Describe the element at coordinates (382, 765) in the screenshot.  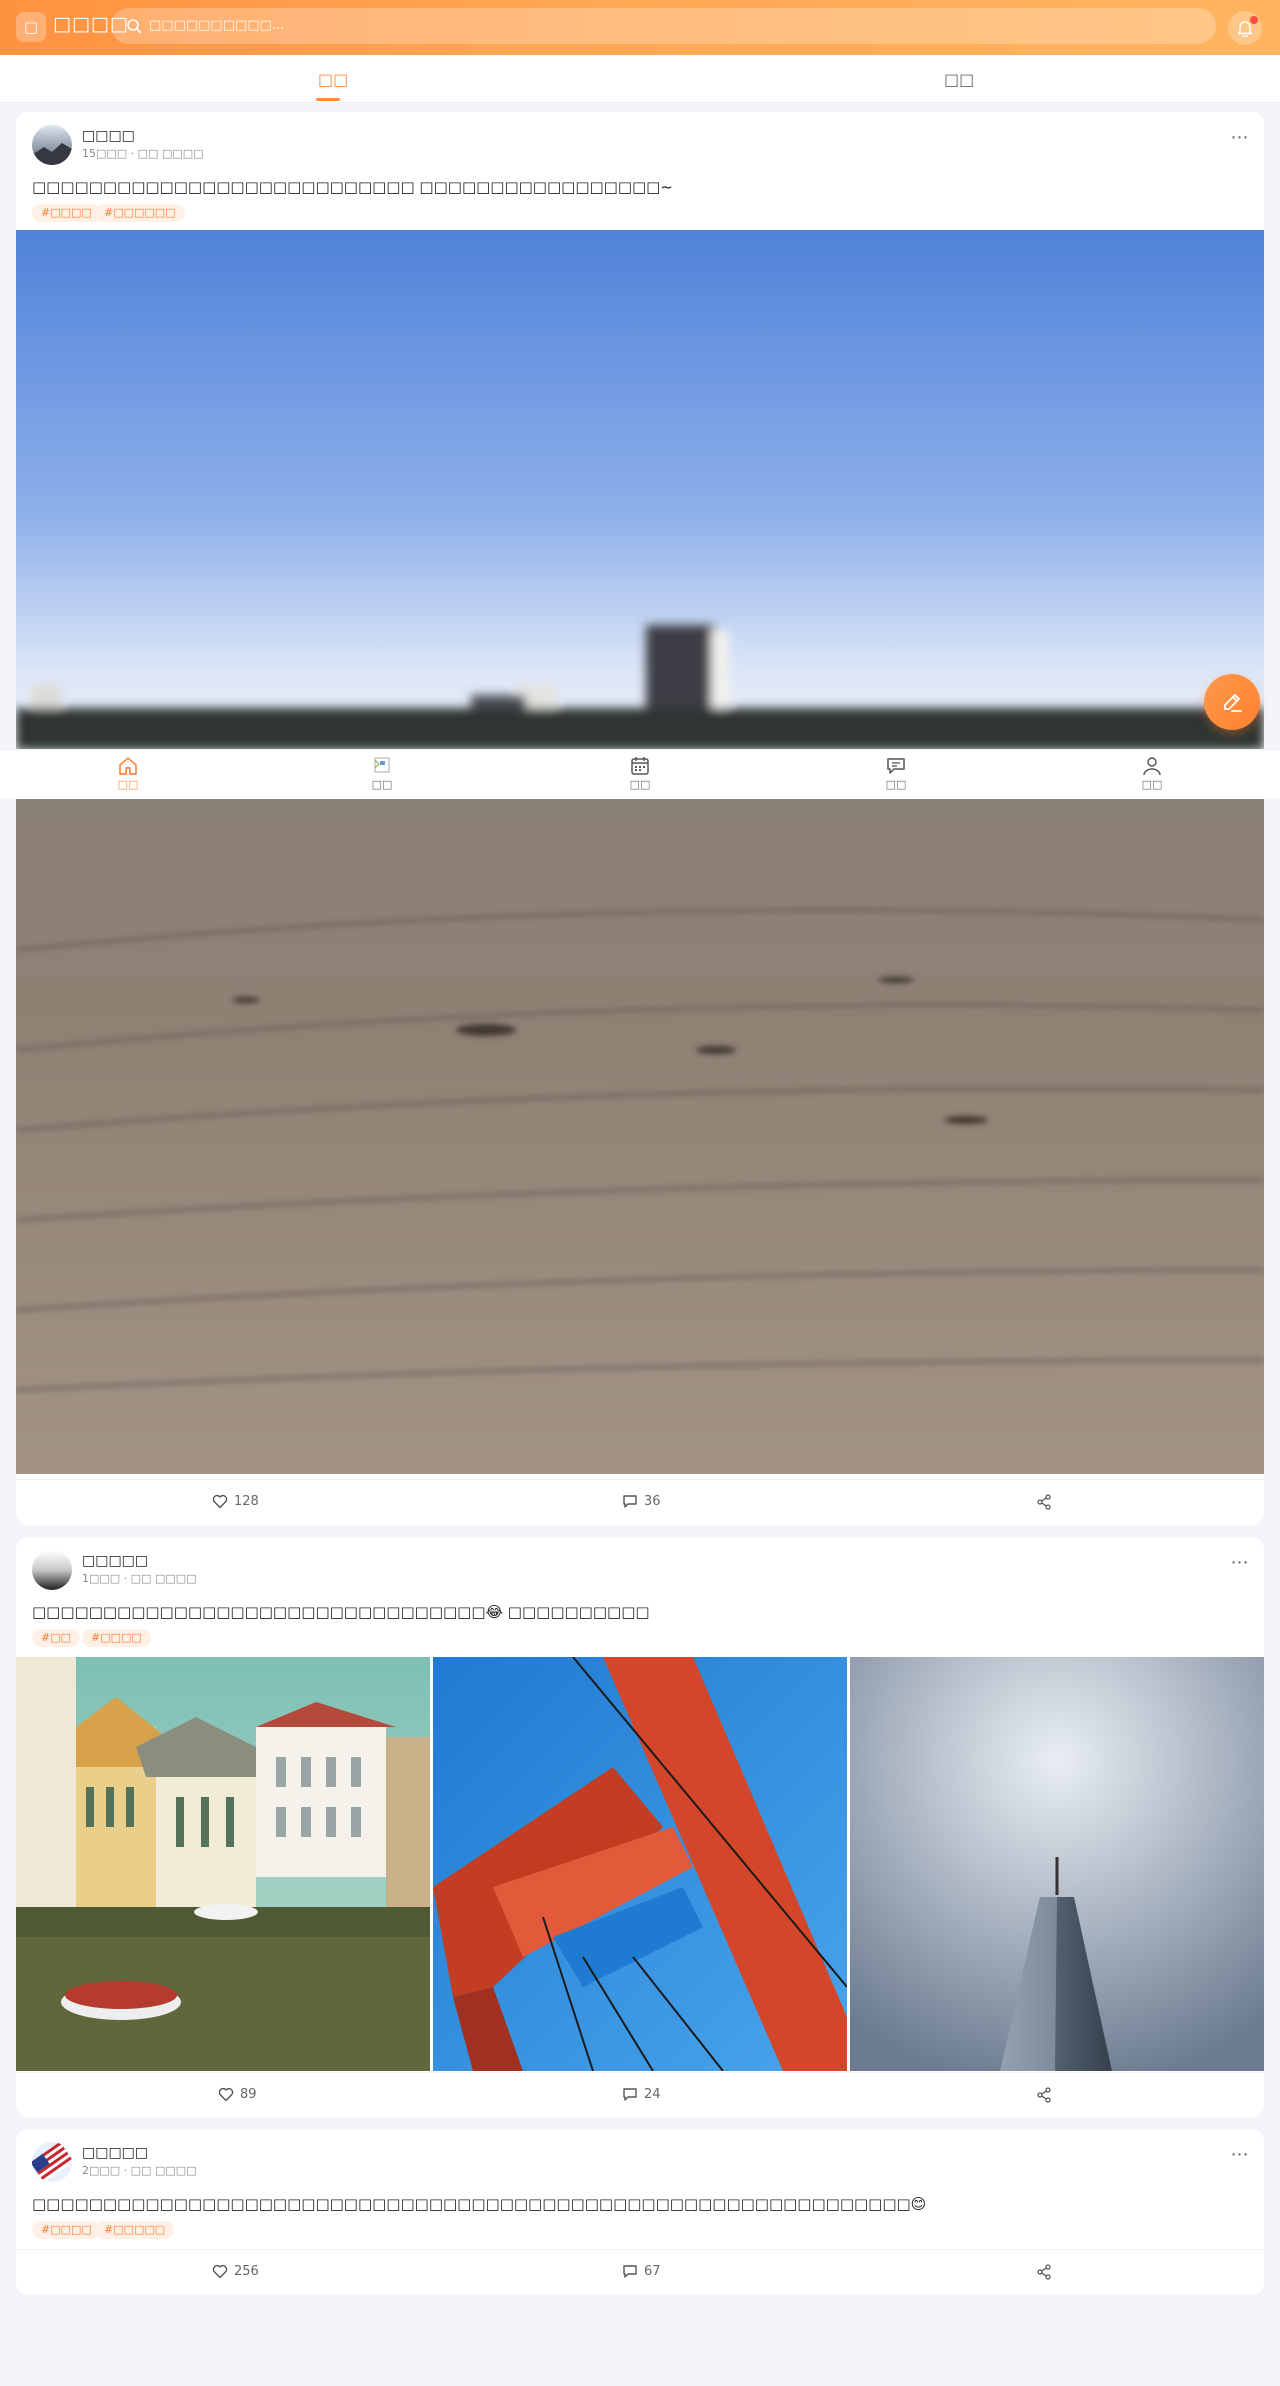
I see `broken-image-icon` at that location.